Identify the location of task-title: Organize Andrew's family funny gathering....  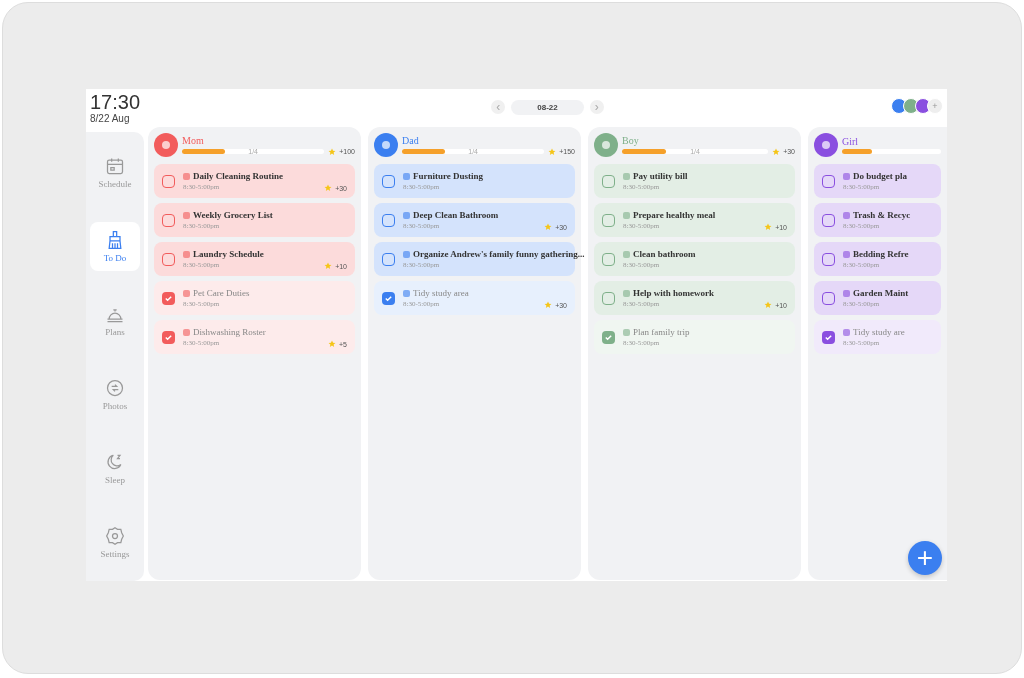
(499, 254).